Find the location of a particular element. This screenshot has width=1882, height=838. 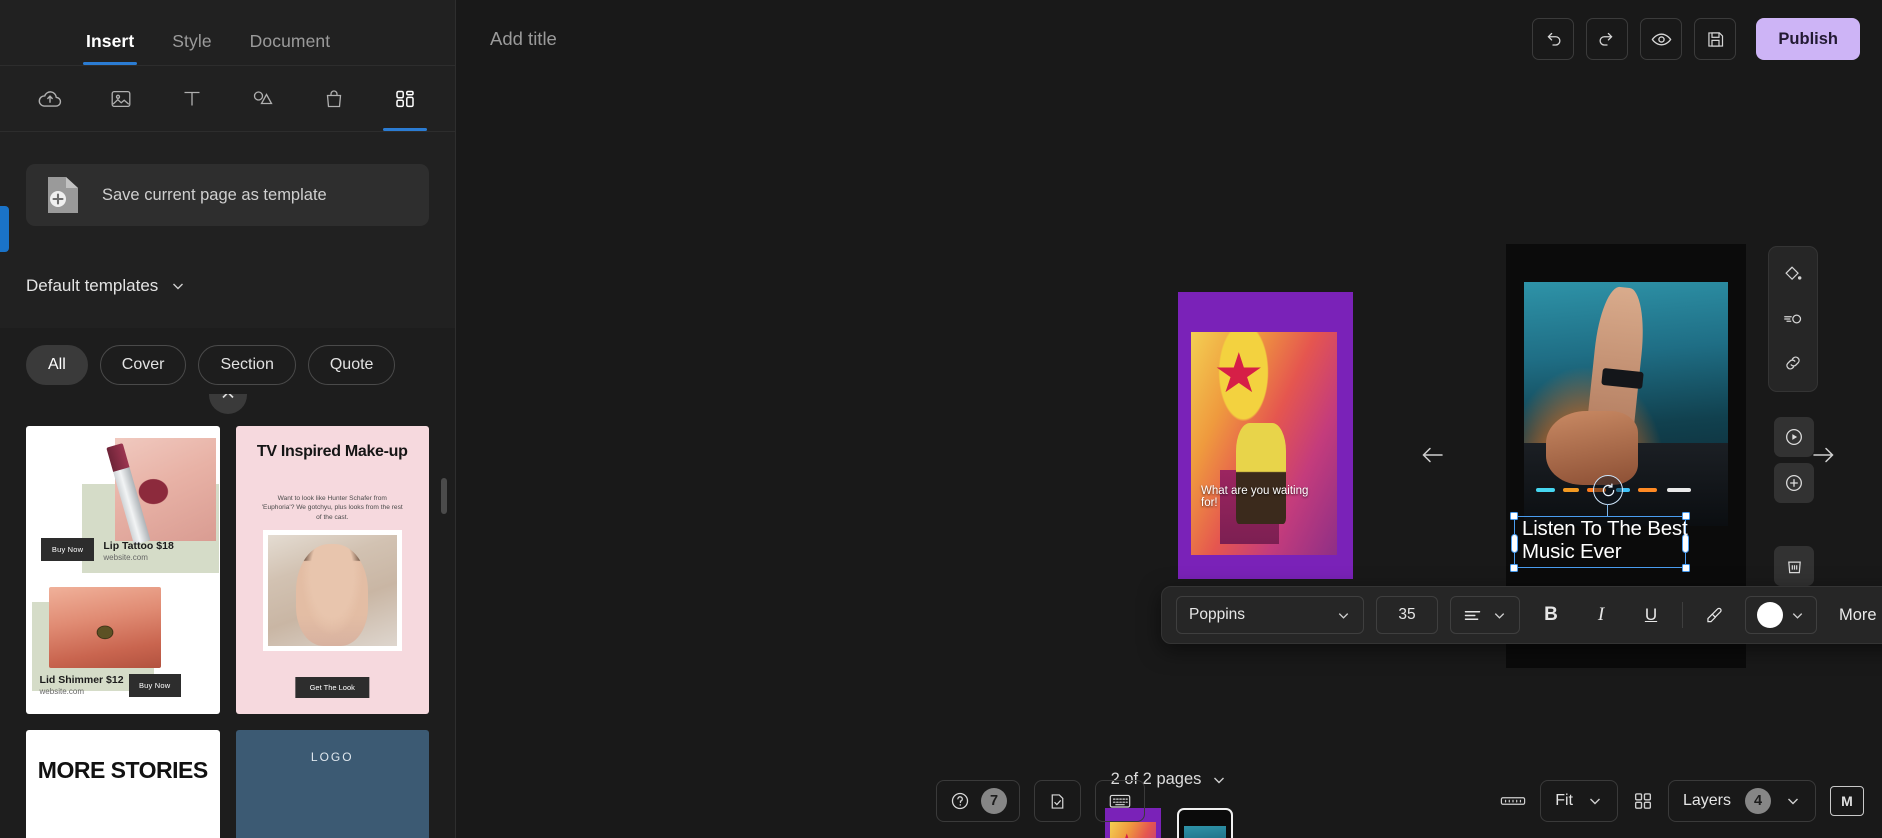

upload-cloud-icon is located at coordinates (49, 98).